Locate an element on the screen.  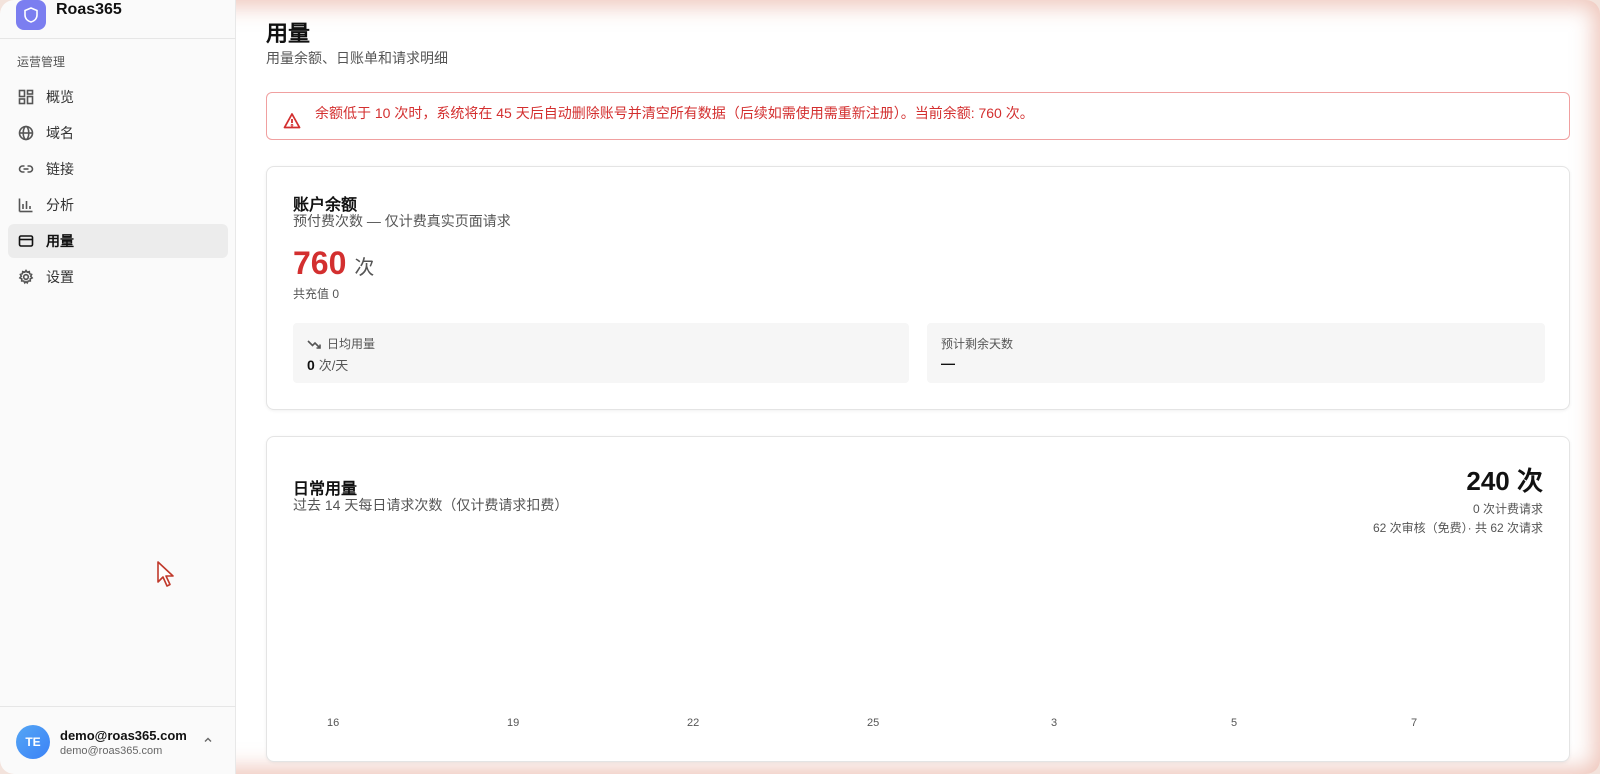
sidebar-item-usage: 用量 is located at coordinates (118, 241).